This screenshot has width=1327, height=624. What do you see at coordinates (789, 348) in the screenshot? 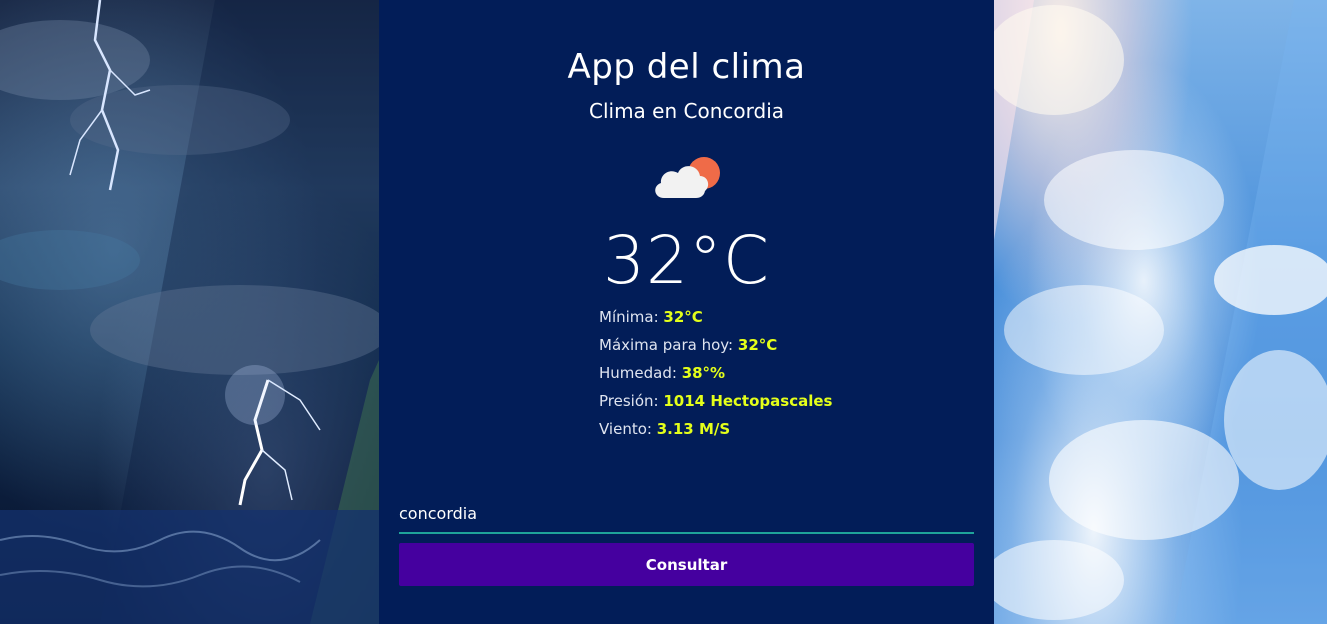
I see `max-temp-row: Máxima para hoy: 32°C` at bounding box center [789, 348].